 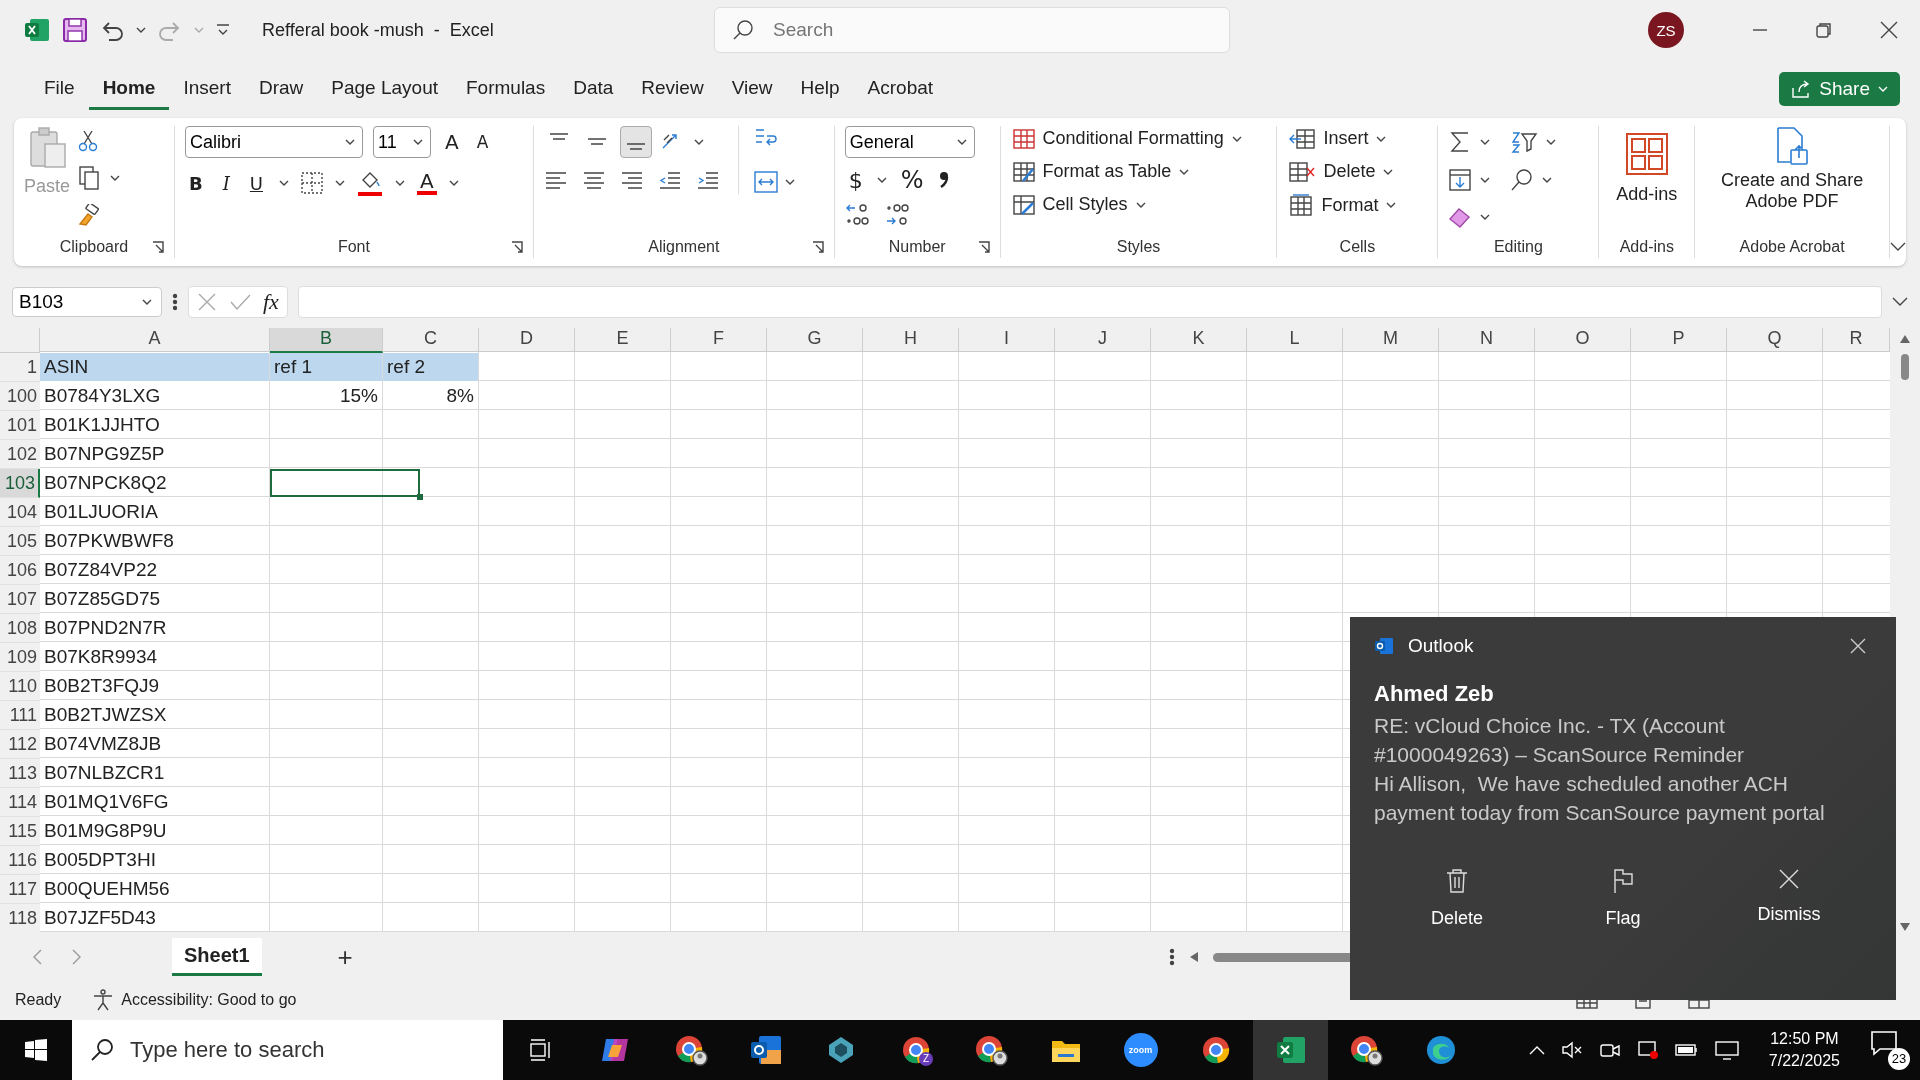 I want to click on row-header: 100, so click(x=20, y=396).